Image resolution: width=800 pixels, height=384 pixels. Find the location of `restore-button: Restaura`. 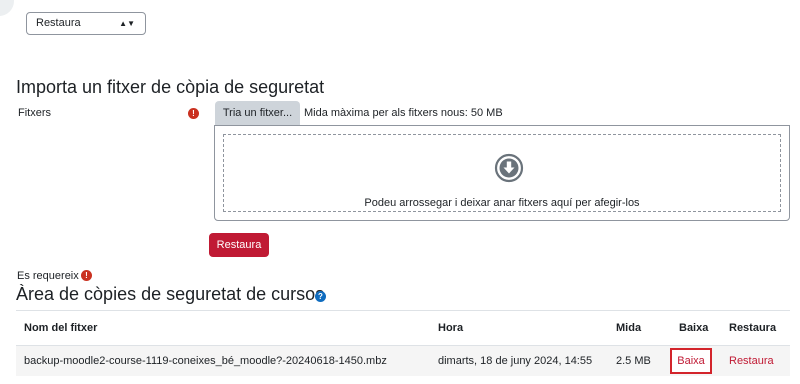

restore-button: Restaura is located at coordinates (239, 245).